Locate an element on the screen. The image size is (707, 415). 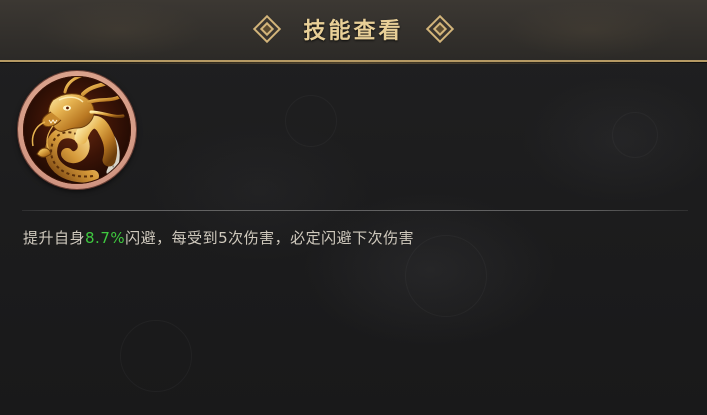
skill-icon is located at coordinates (77, 130).